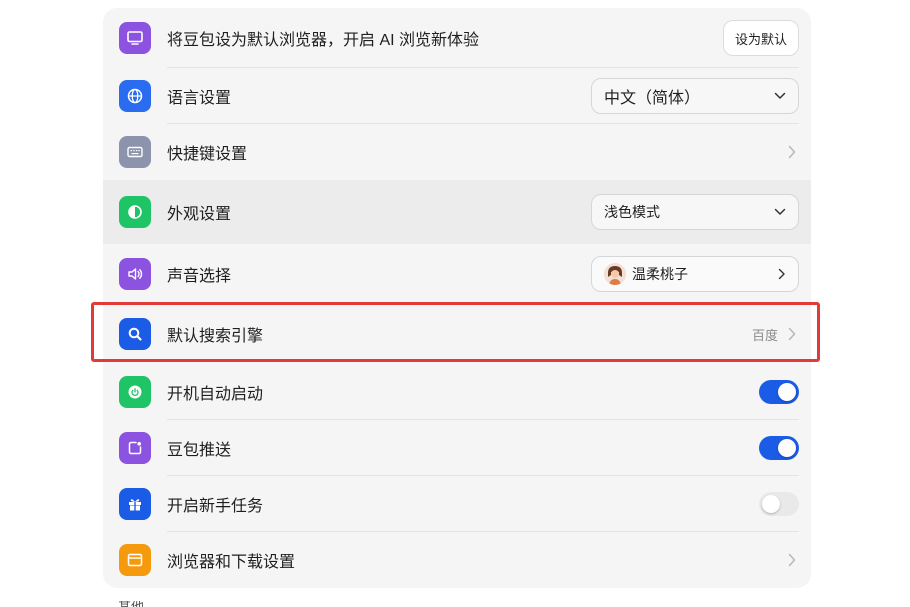 This screenshot has height=607, width=910. Describe the element at coordinates (760, 38) in the screenshot. I see `set-default-button: 设为默认` at that location.